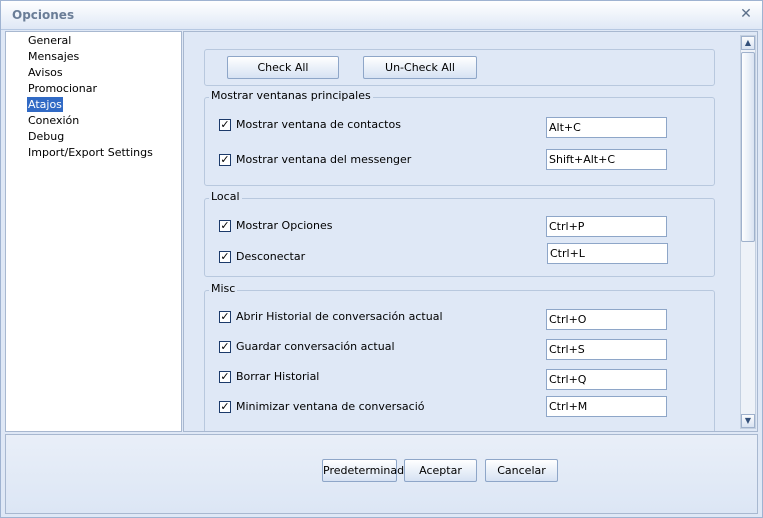 The image size is (763, 518). What do you see at coordinates (45, 72) in the screenshot?
I see `nav-item-avisos: Avisos` at bounding box center [45, 72].